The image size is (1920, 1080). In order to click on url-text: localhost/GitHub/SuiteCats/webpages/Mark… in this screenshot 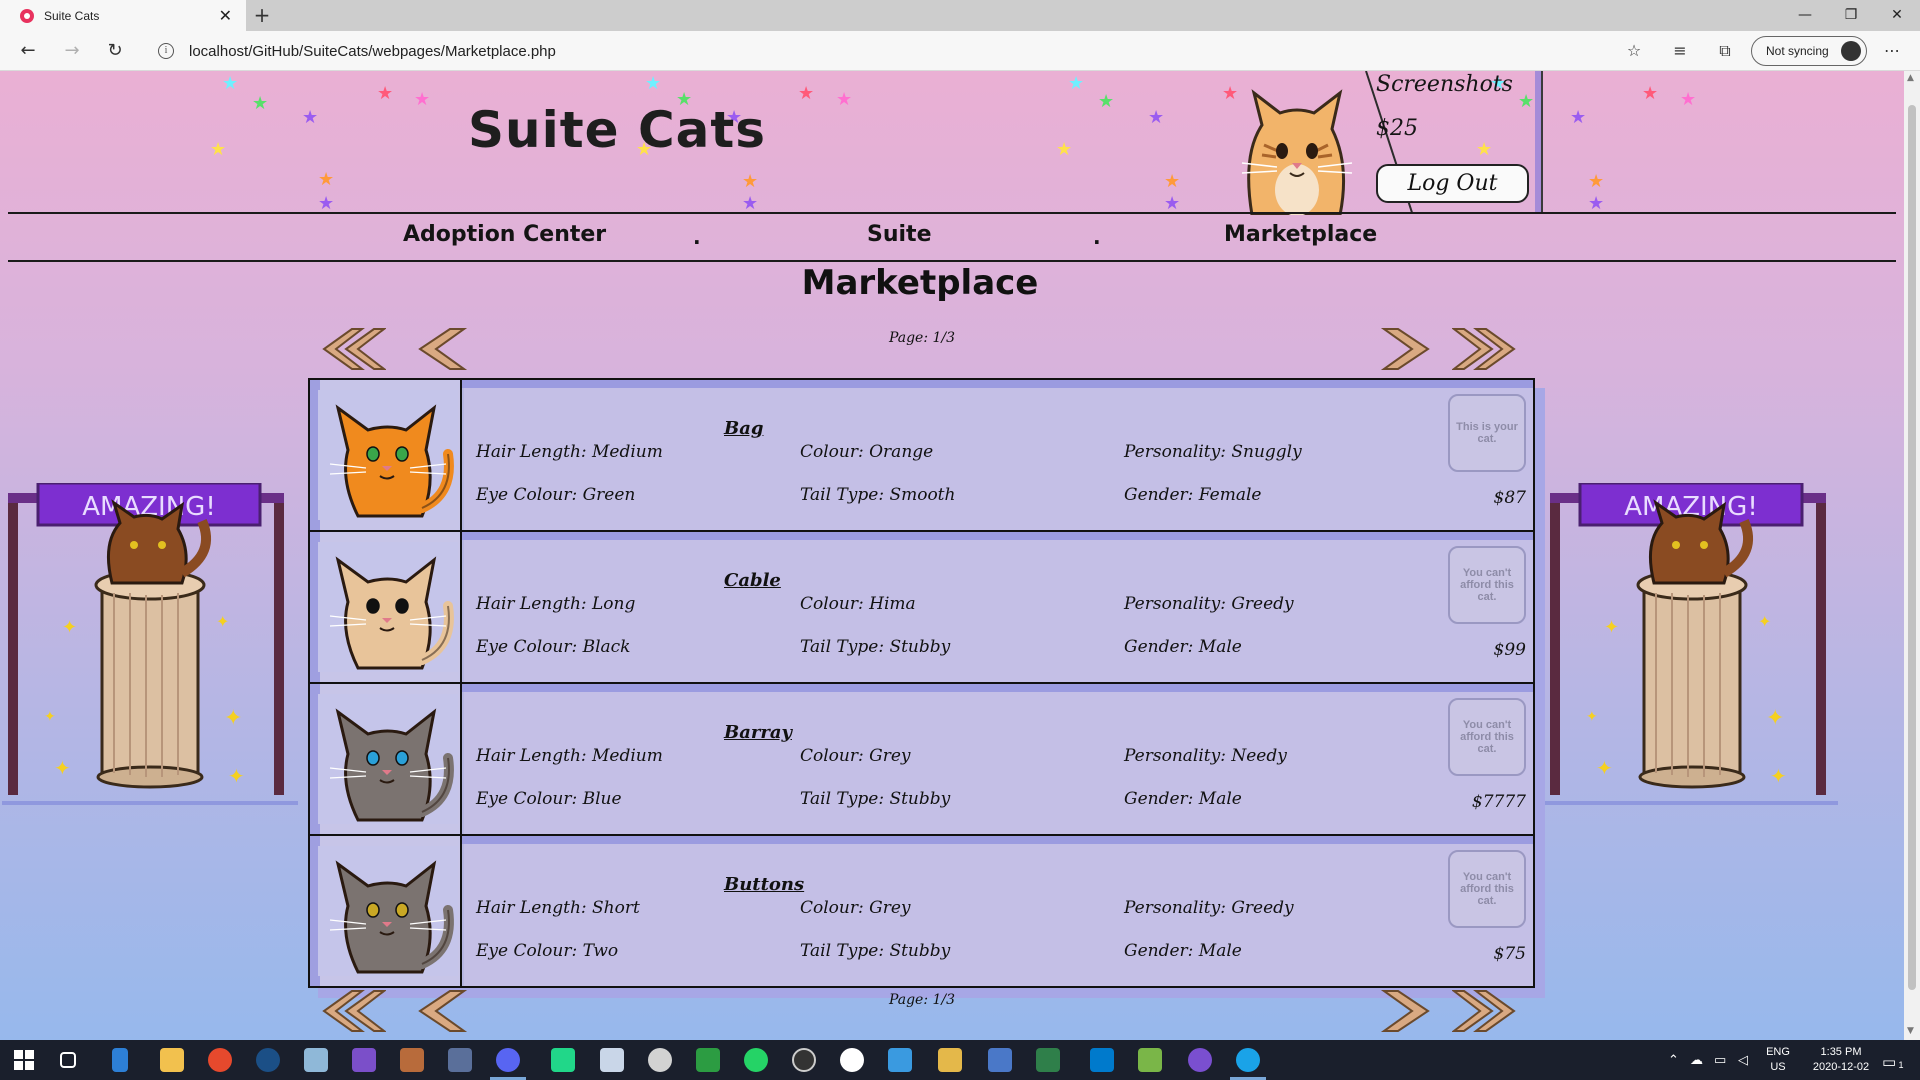, I will do `click(372, 51)`.